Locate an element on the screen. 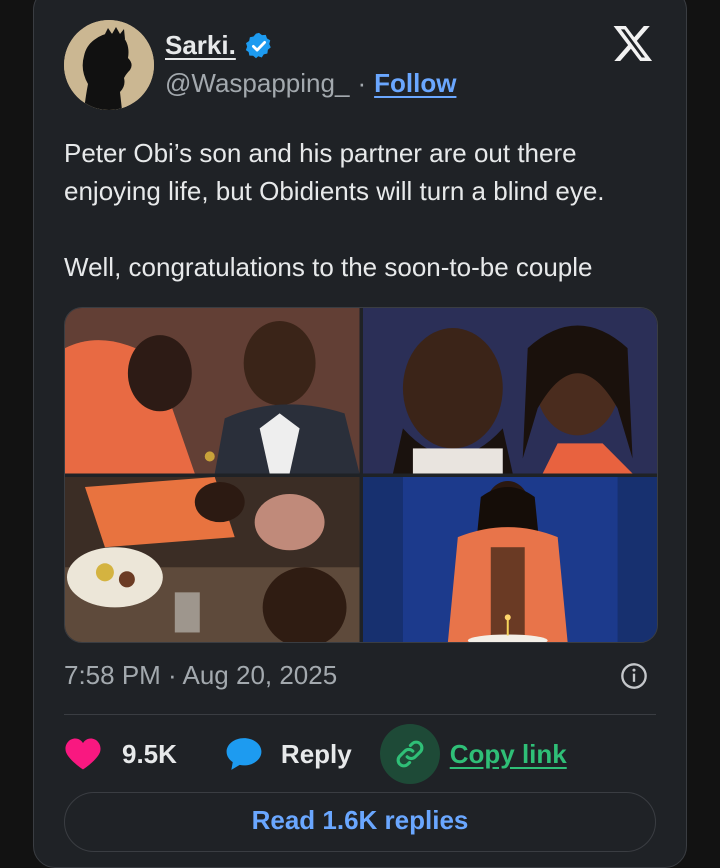 The image size is (720, 868). link-icon is located at coordinates (410, 754).